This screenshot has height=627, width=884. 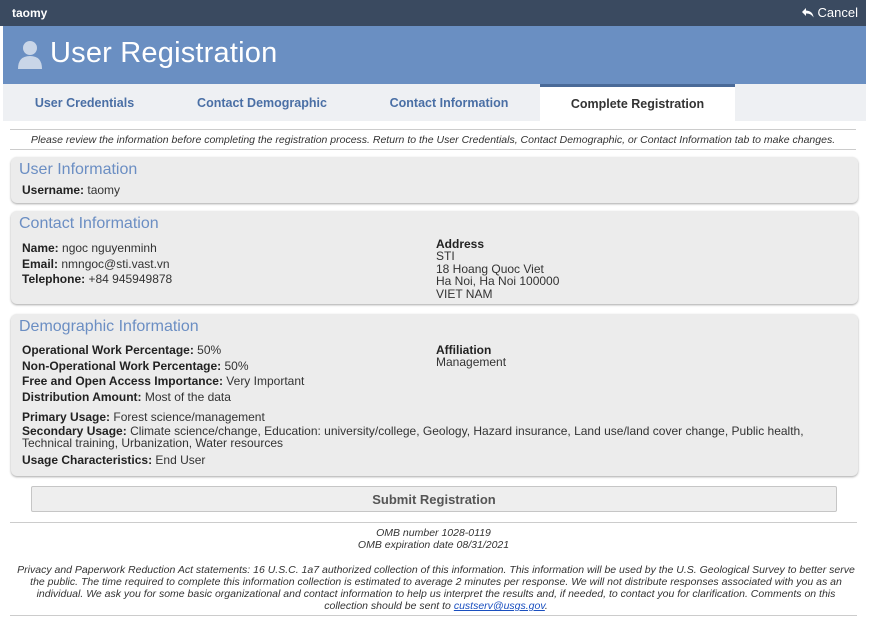 What do you see at coordinates (53, 190) in the screenshot?
I see `username-label: Username:` at bounding box center [53, 190].